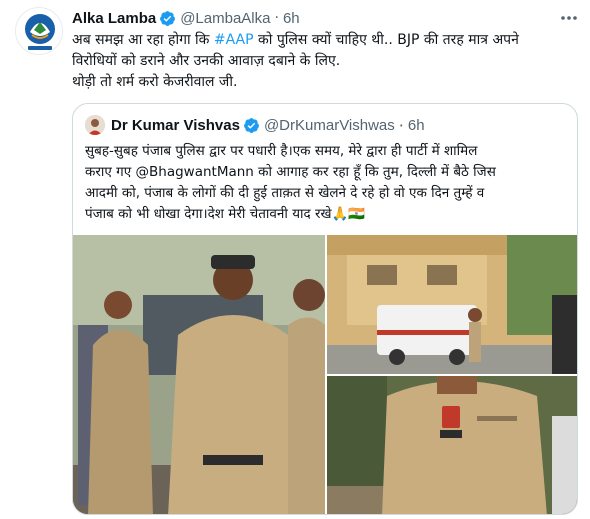 Image resolution: width=590 pixels, height=519 pixels. I want to click on author-avatar, so click(39, 31).